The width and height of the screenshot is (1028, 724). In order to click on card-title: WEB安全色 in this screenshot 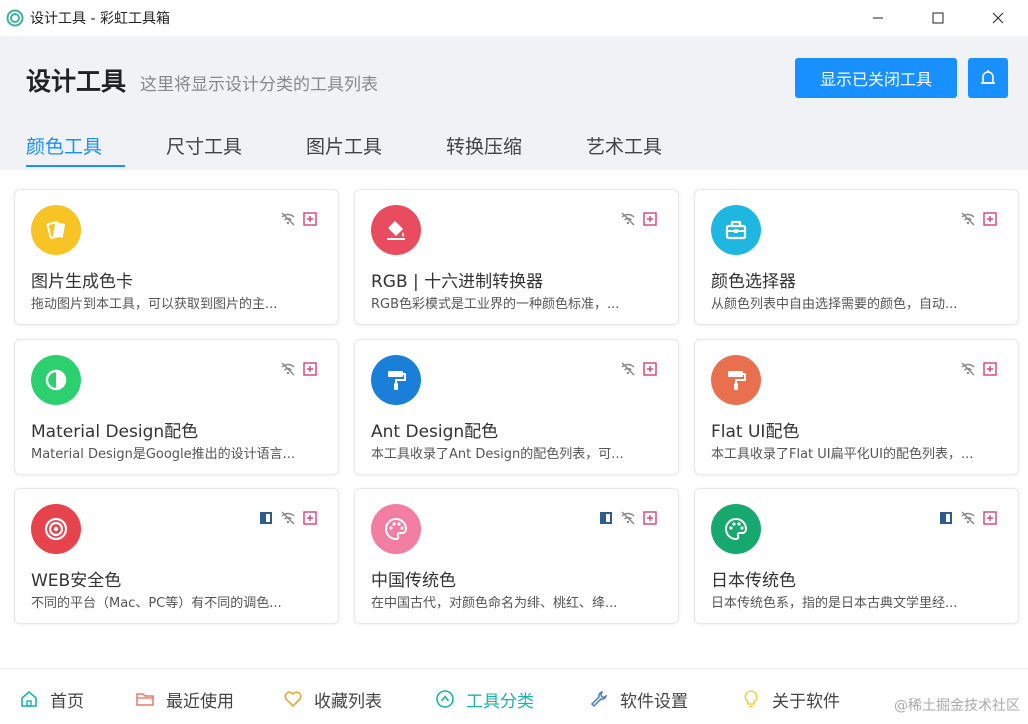, I will do `click(76, 581)`.